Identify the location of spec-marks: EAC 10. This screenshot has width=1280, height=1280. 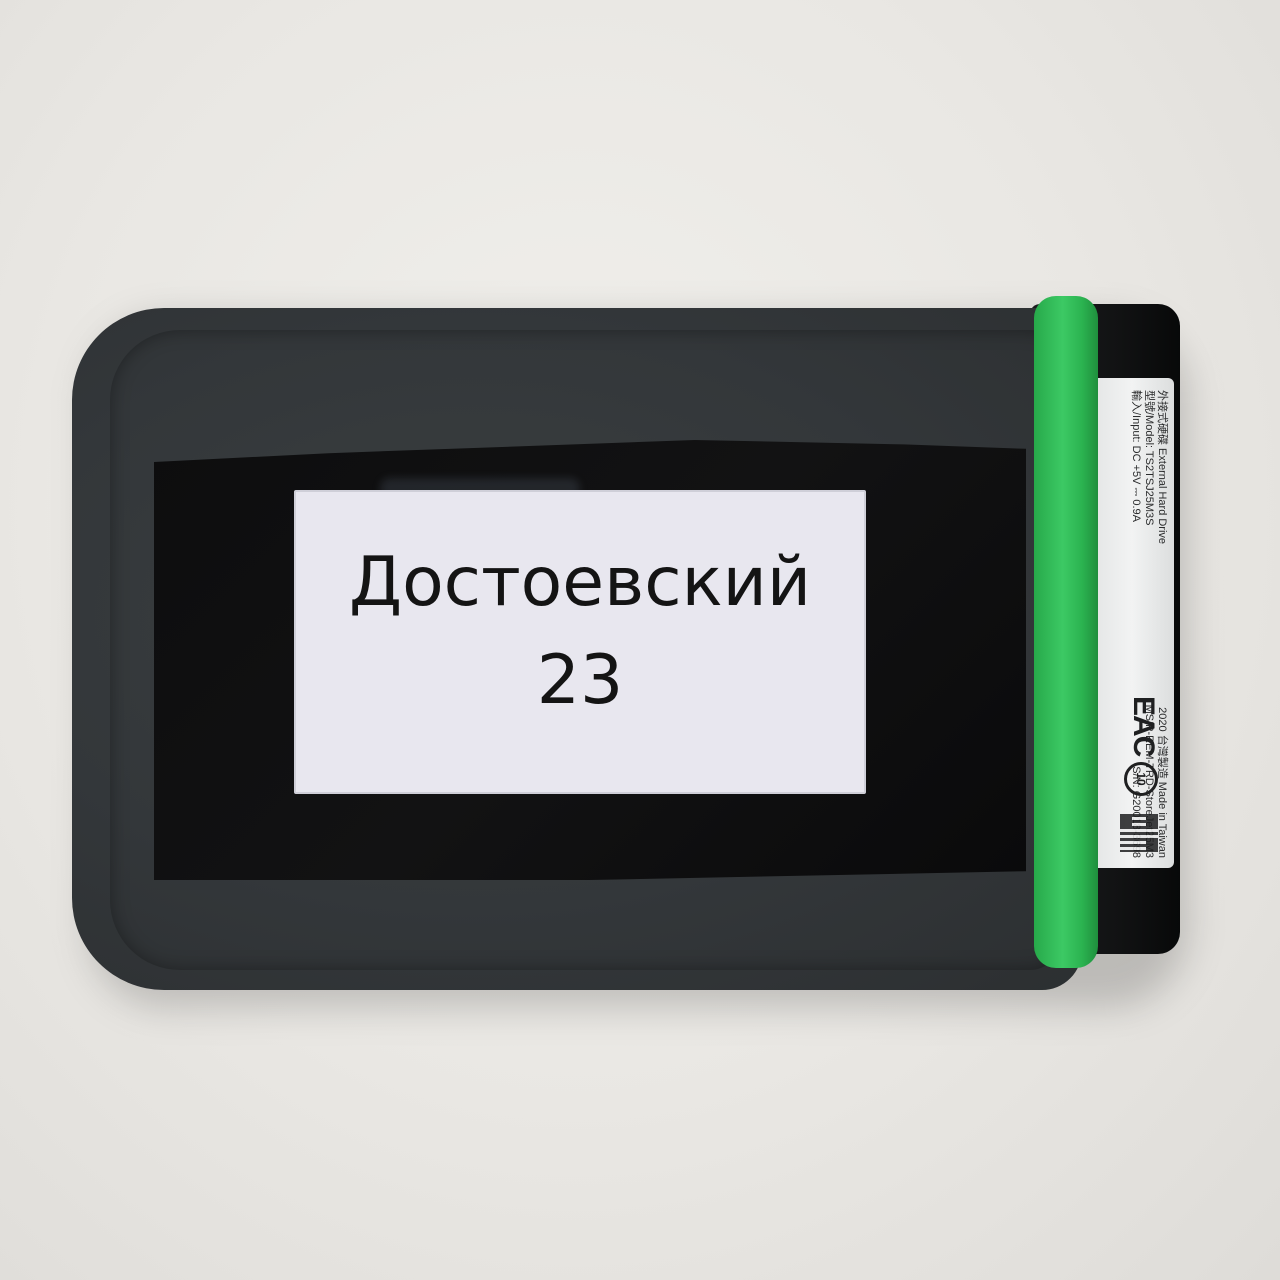
(1130, 781).